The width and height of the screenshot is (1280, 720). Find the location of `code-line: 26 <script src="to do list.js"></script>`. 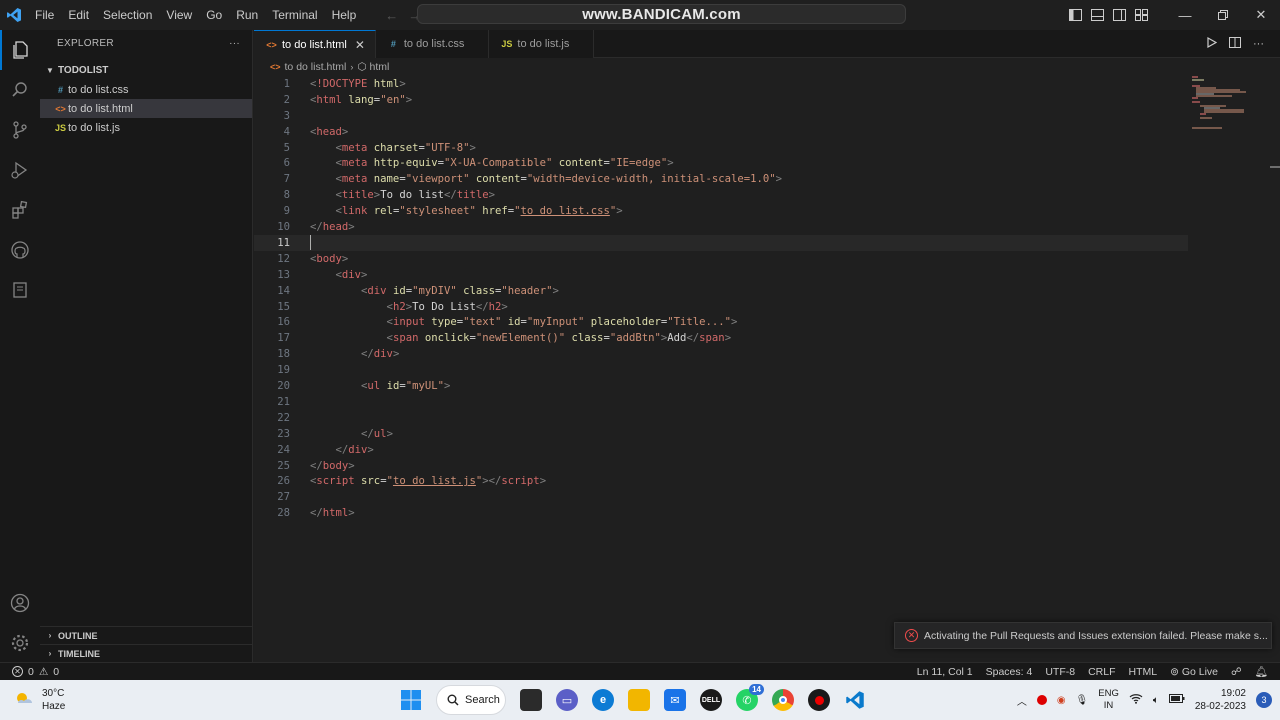

code-line: 26 <script src="to do list.js"></script> is located at coordinates (721, 482).